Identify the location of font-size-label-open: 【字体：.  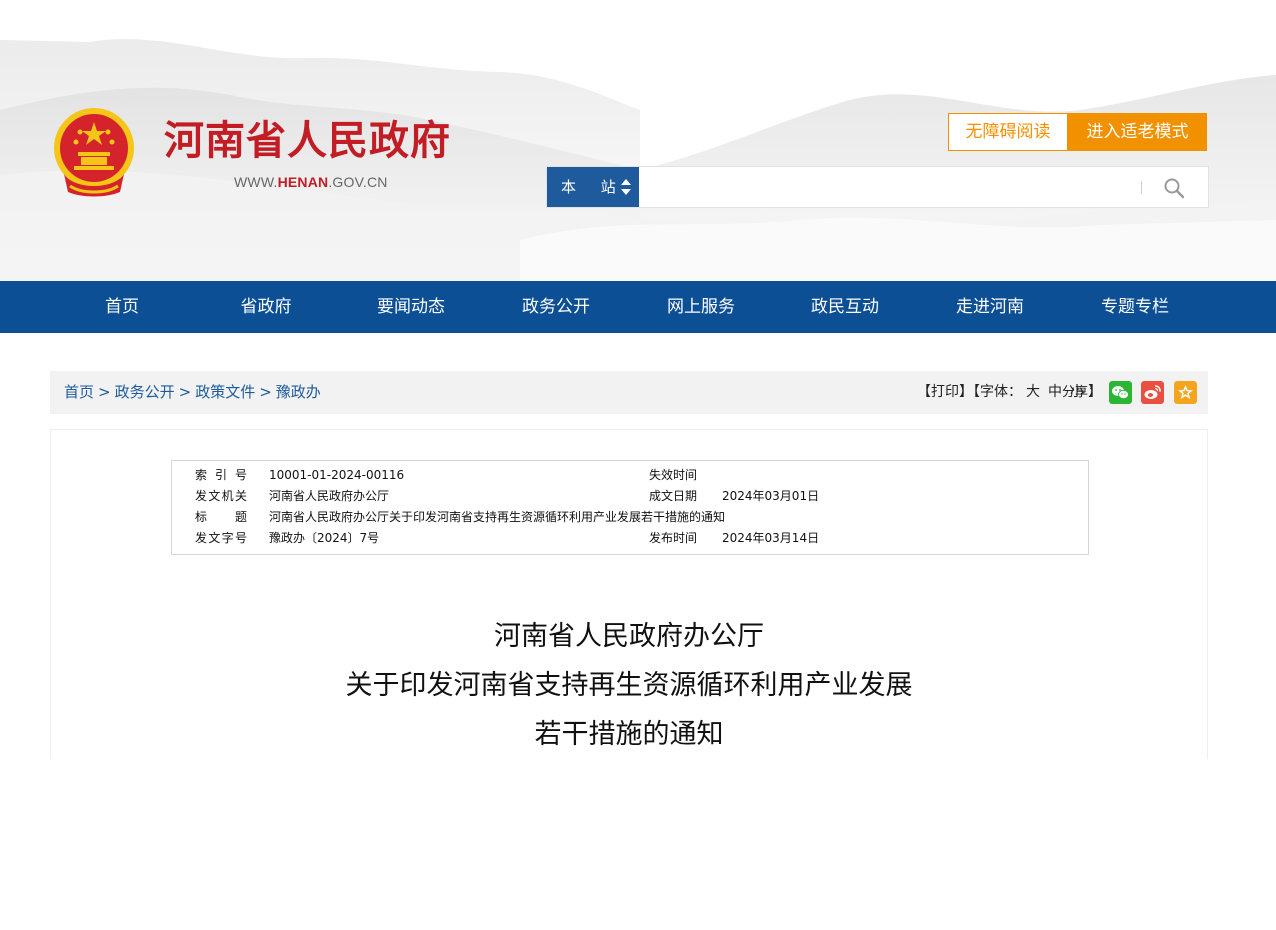
(997, 392).